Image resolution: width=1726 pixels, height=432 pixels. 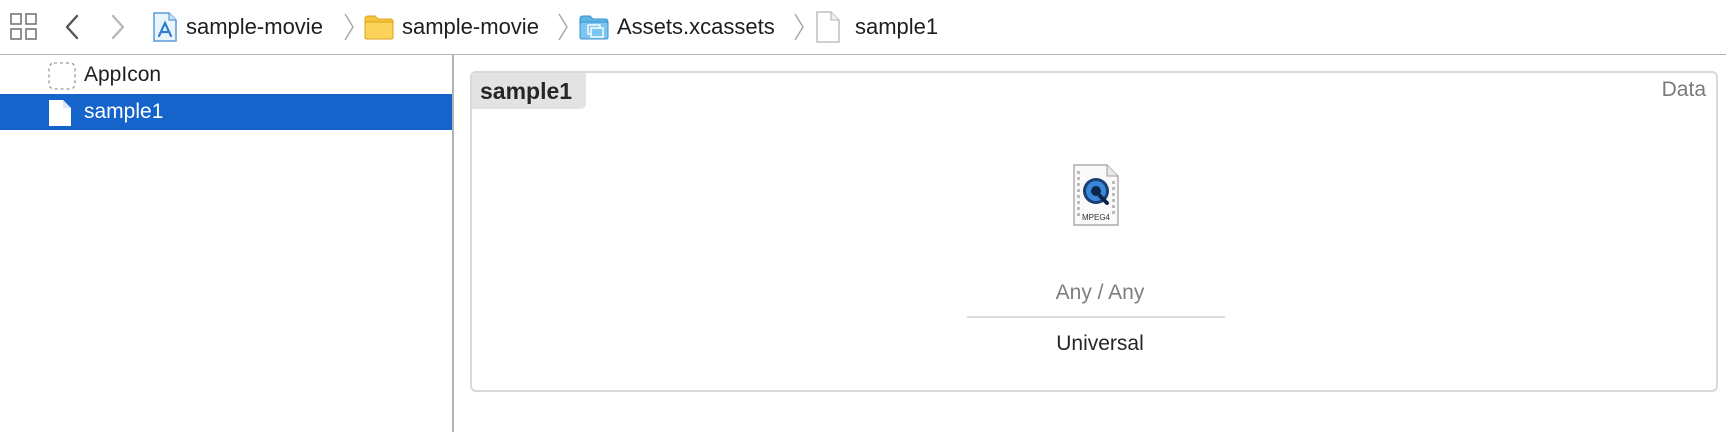 I want to click on xcode-project-icon, so click(x=165, y=27).